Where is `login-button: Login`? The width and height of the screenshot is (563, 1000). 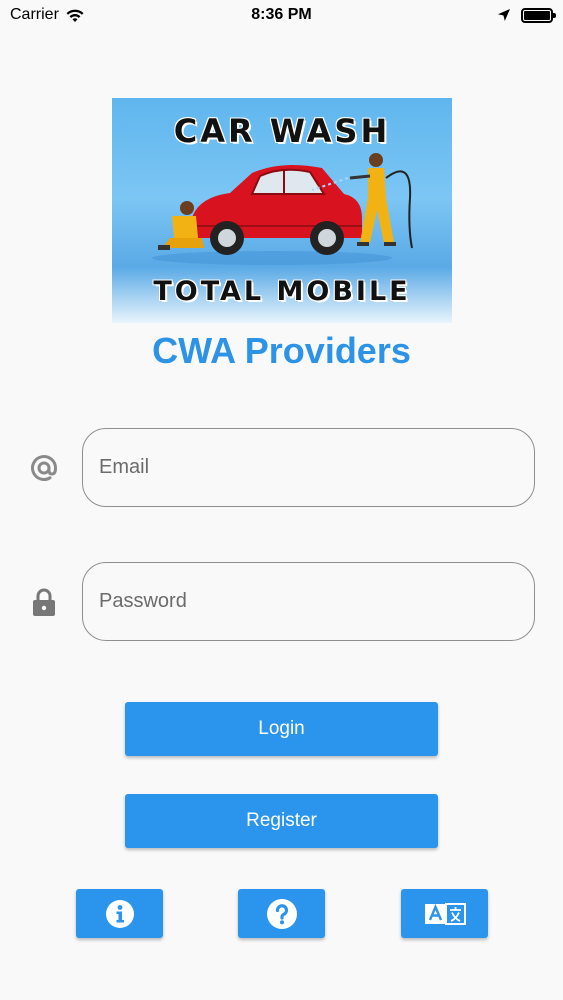 login-button: Login is located at coordinates (281, 729).